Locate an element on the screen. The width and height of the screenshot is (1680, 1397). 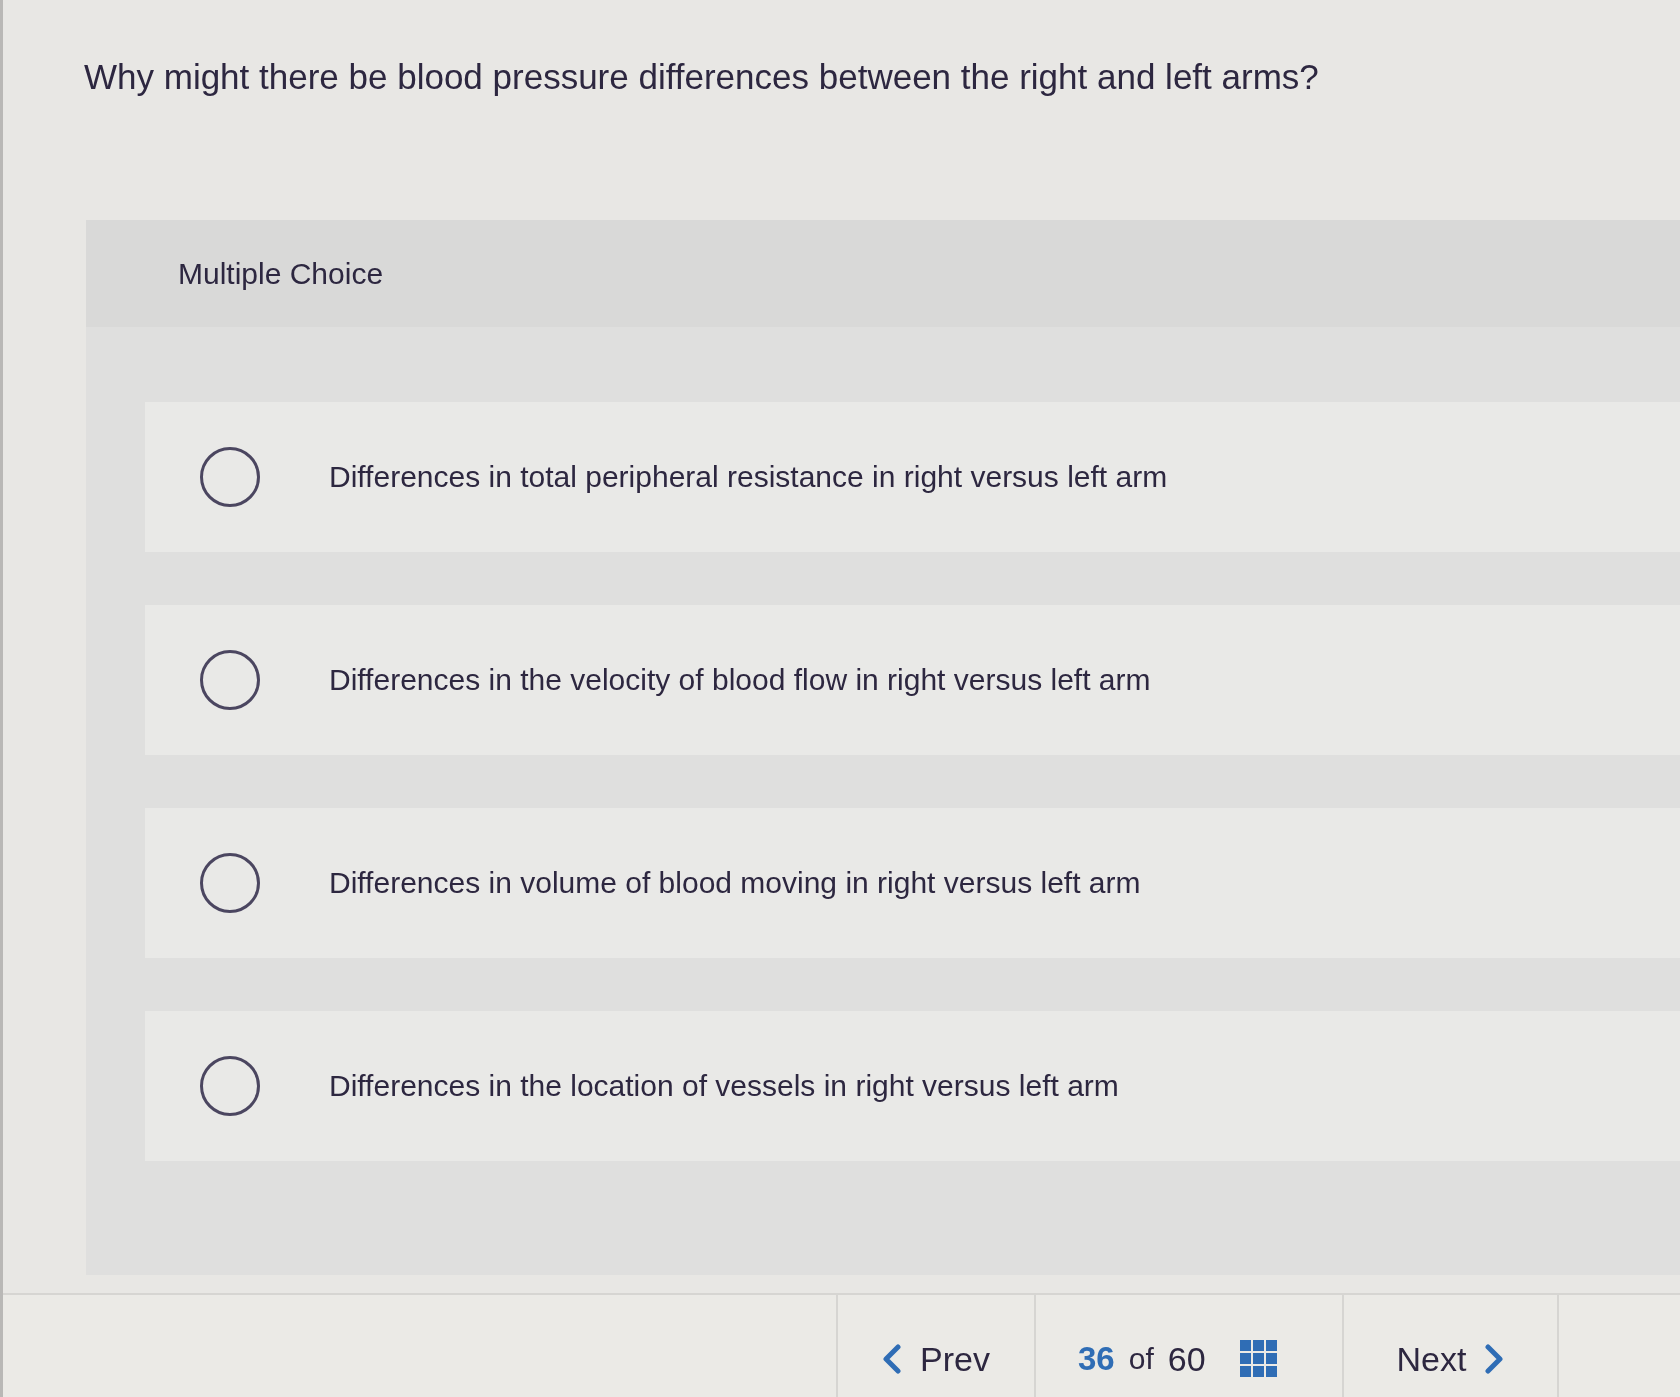
total-question-count: 60 is located at coordinates (1186, 1359).